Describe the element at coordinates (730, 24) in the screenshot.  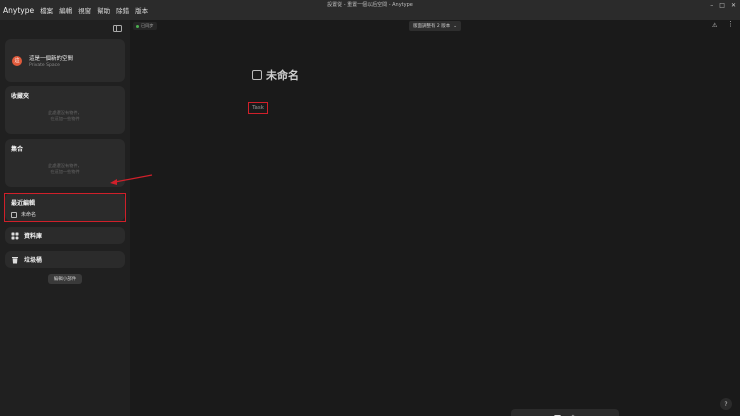
I see `more-icon: ⋮` at that location.